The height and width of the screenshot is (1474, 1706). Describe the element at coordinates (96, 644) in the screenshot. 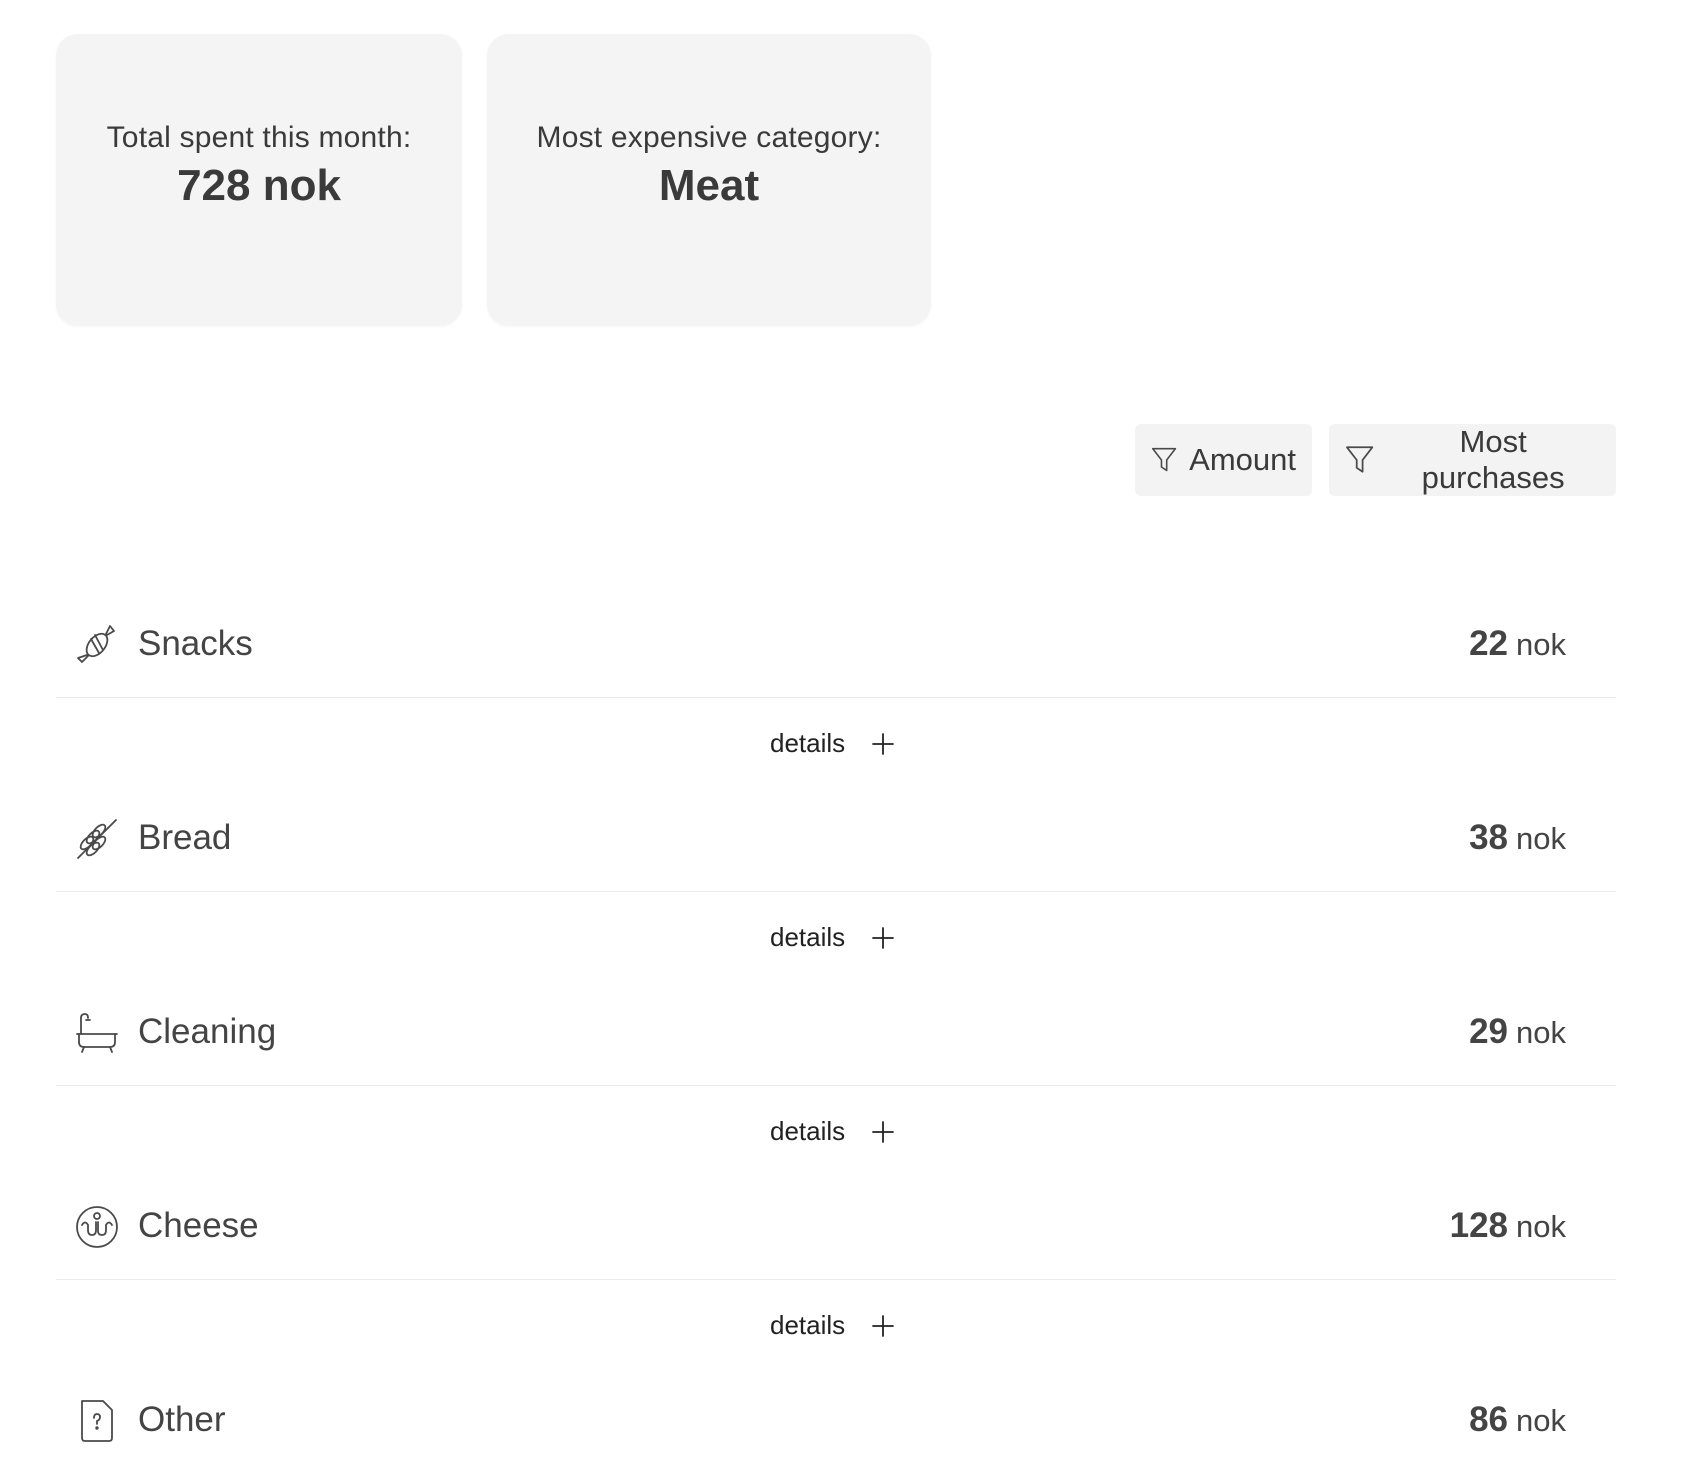

I see `candy-icon` at that location.